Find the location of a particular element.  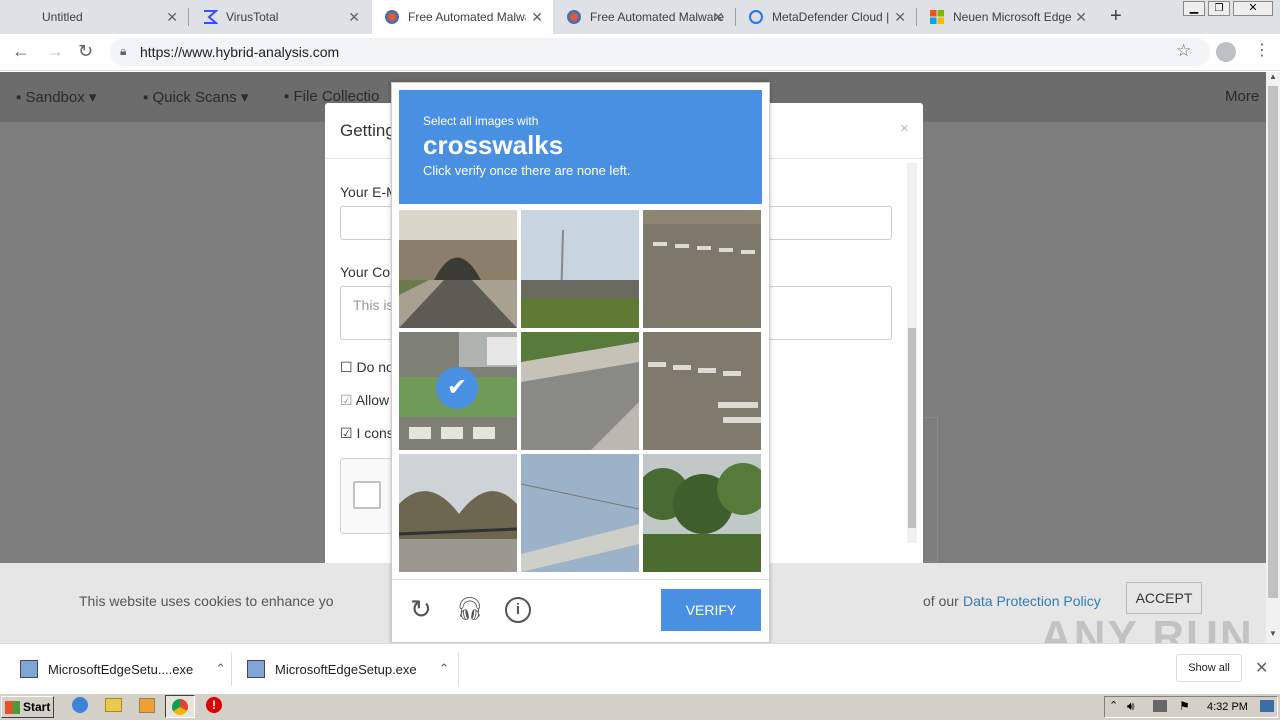

scroll-down-icon: ▼ is located at coordinates (1273, 633).